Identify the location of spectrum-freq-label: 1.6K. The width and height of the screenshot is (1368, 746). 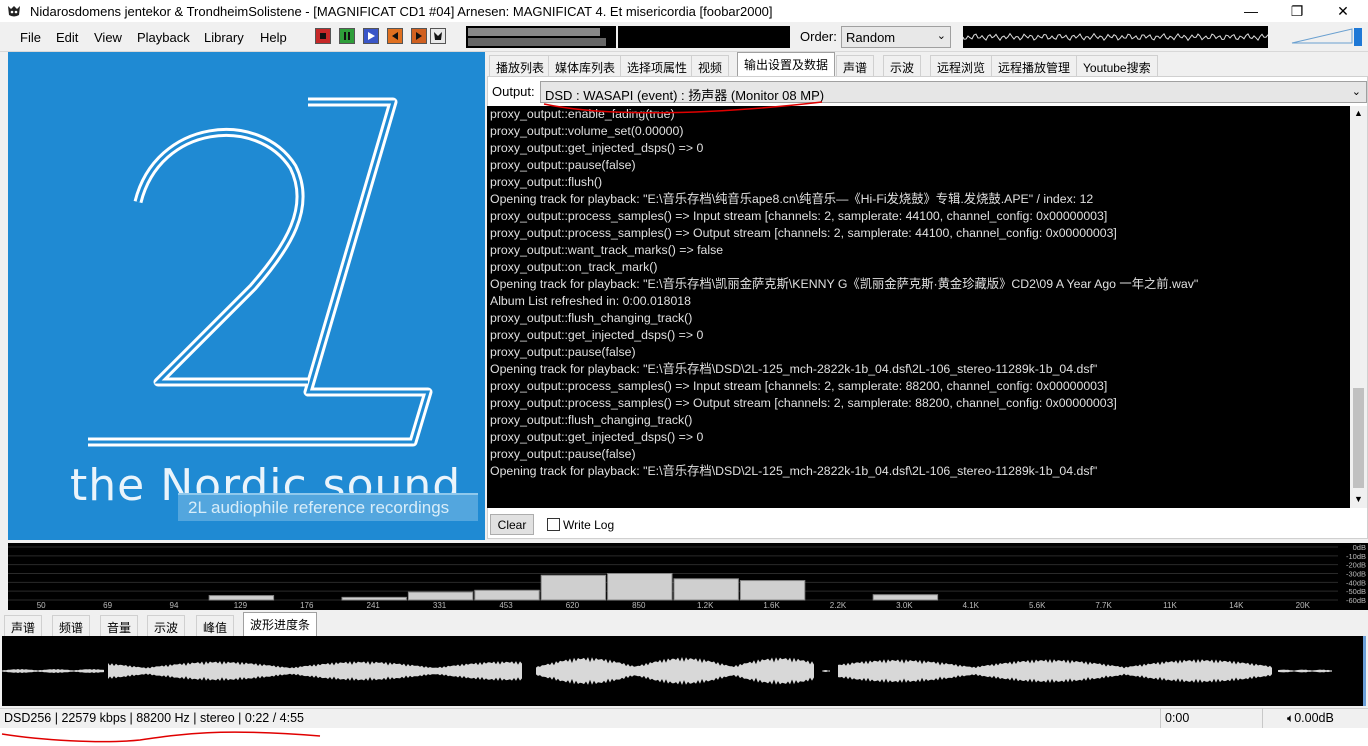
(771, 605).